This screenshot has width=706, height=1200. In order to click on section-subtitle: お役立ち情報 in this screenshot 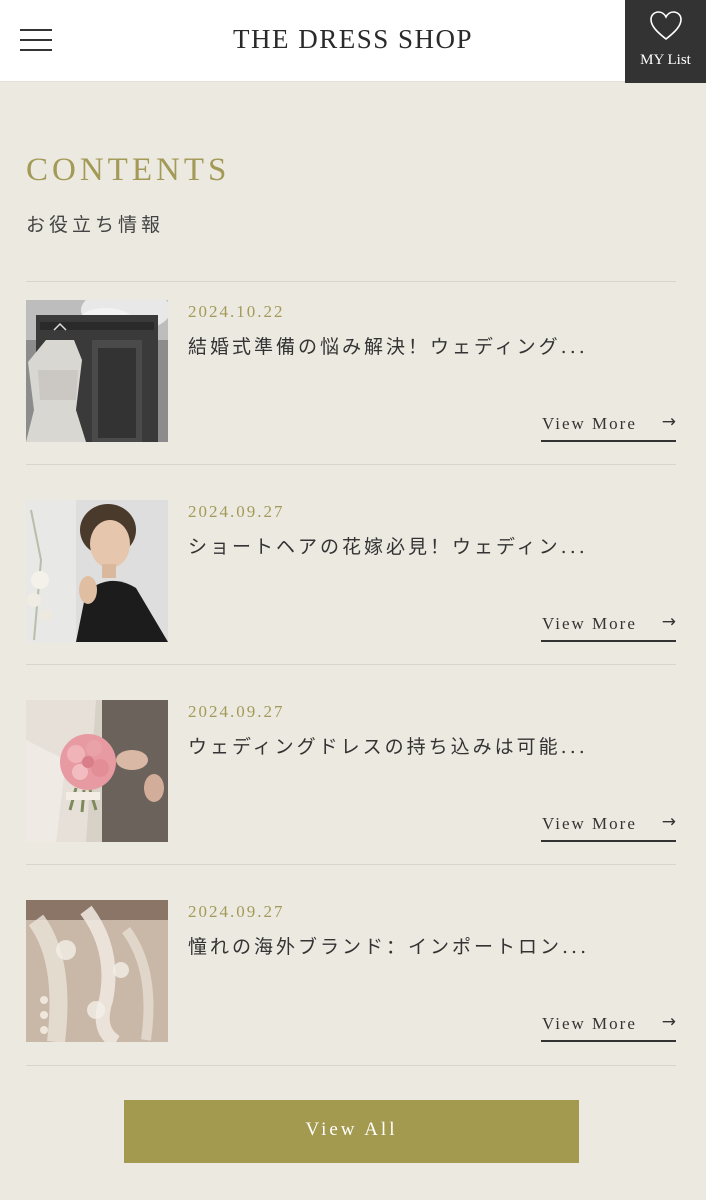, I will do `click(95, 225)`.